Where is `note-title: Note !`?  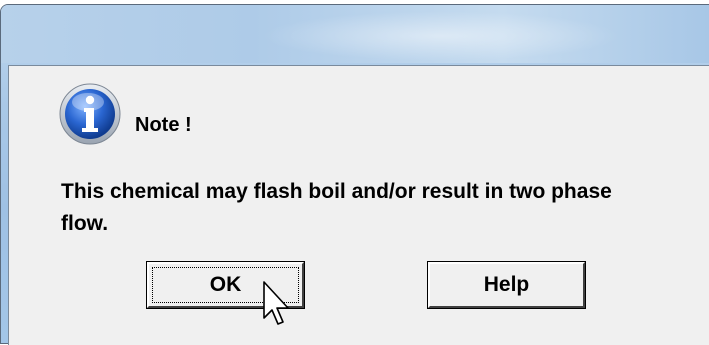 note-title: Note ! is located at coordinates (163, 125).